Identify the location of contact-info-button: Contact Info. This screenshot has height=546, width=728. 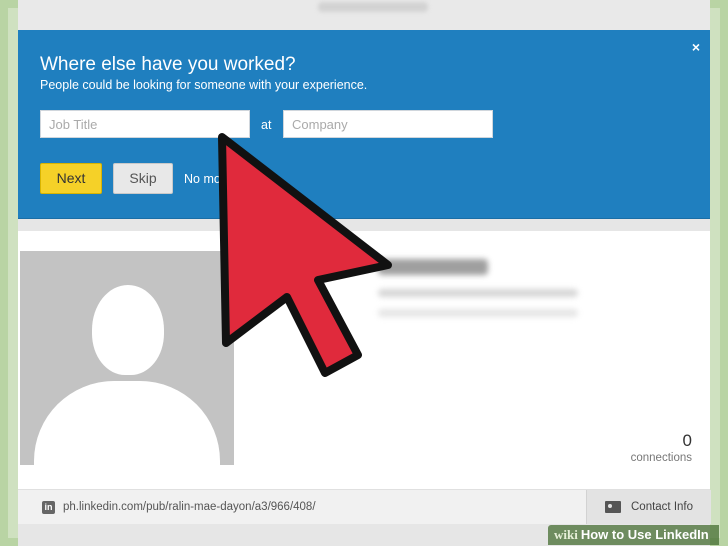
(648, 507).